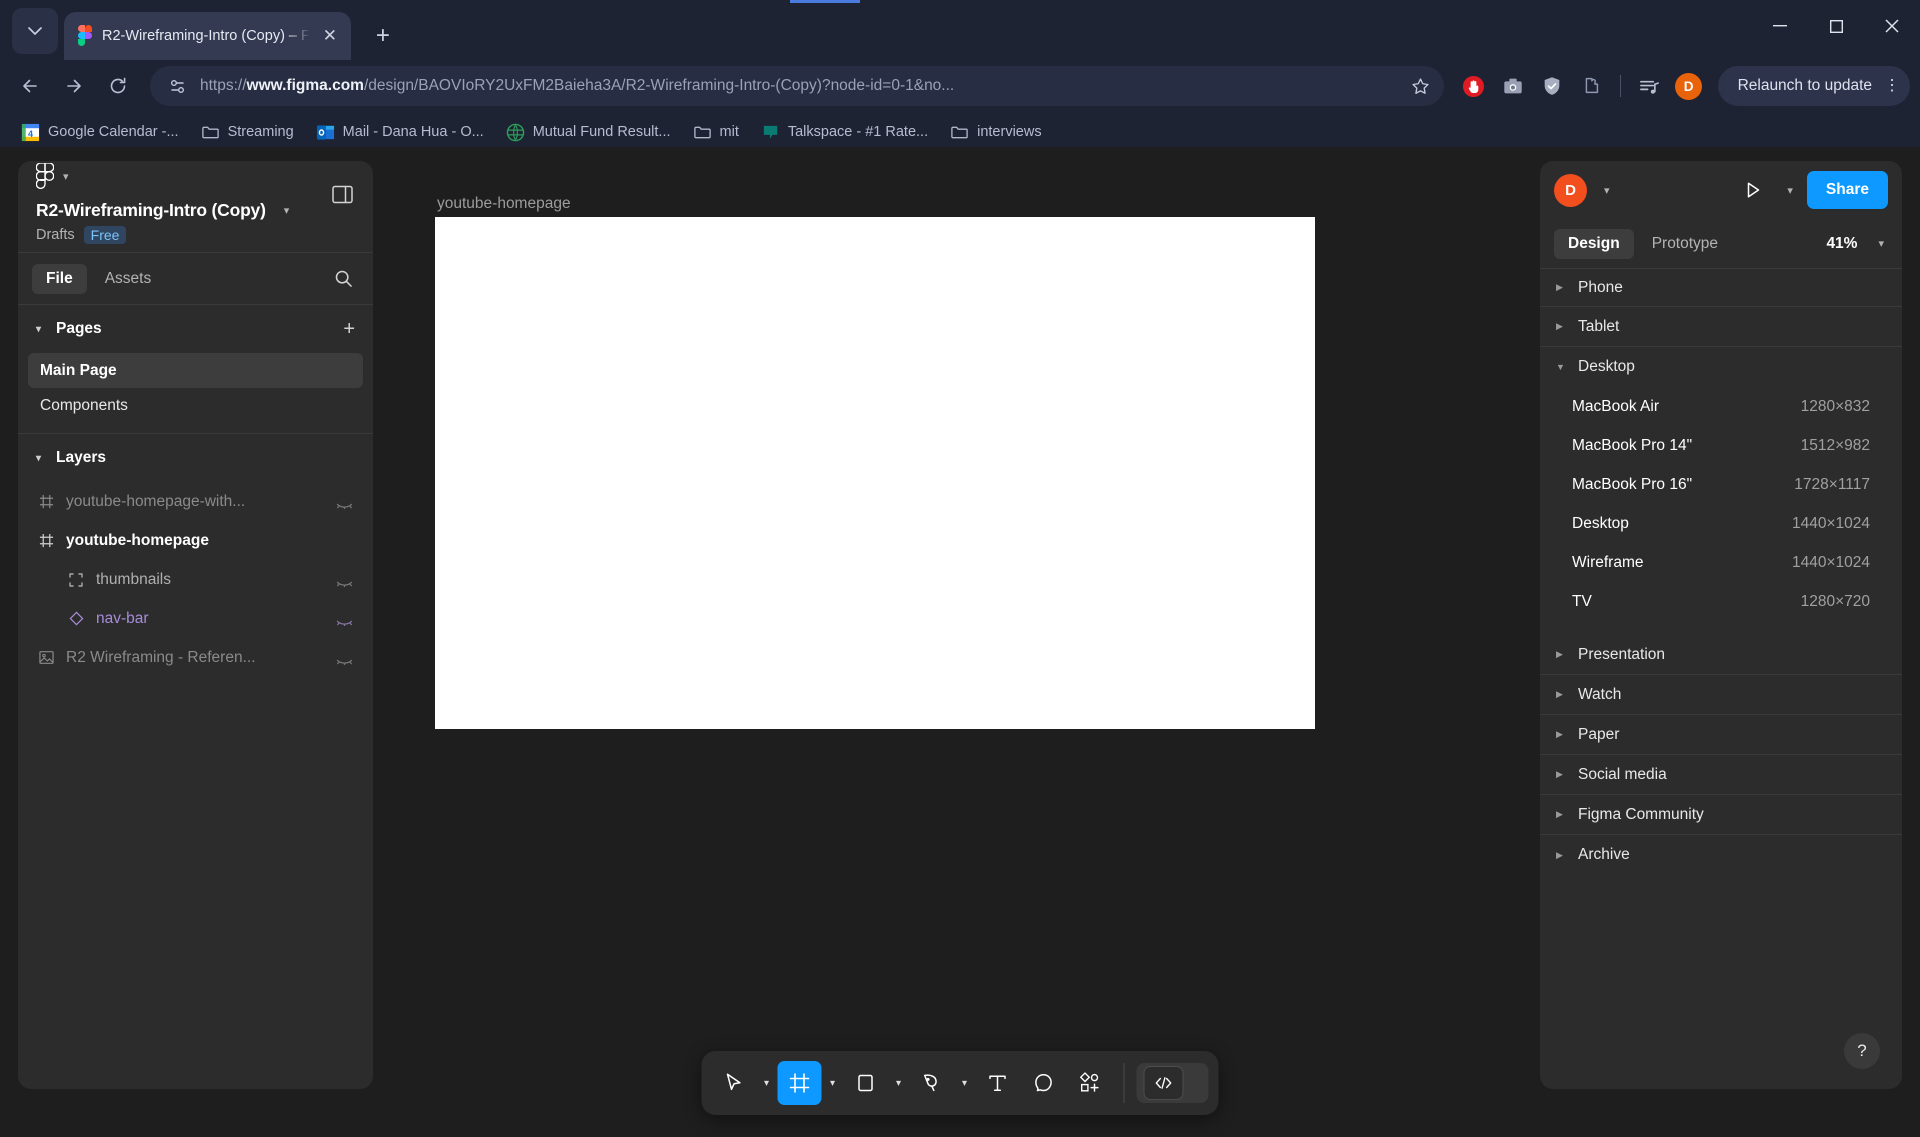 The image size is (1920, 1137). Describe the element at coordinates (343, 279) in the screenshot. I see `search-button` at that location.